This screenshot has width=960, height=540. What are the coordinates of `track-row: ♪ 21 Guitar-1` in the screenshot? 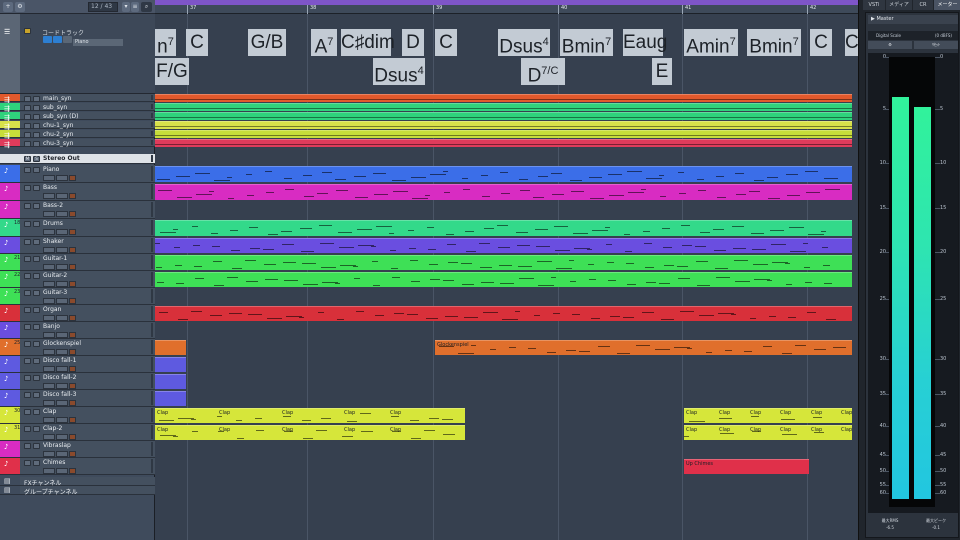 It's located at (77, 262).